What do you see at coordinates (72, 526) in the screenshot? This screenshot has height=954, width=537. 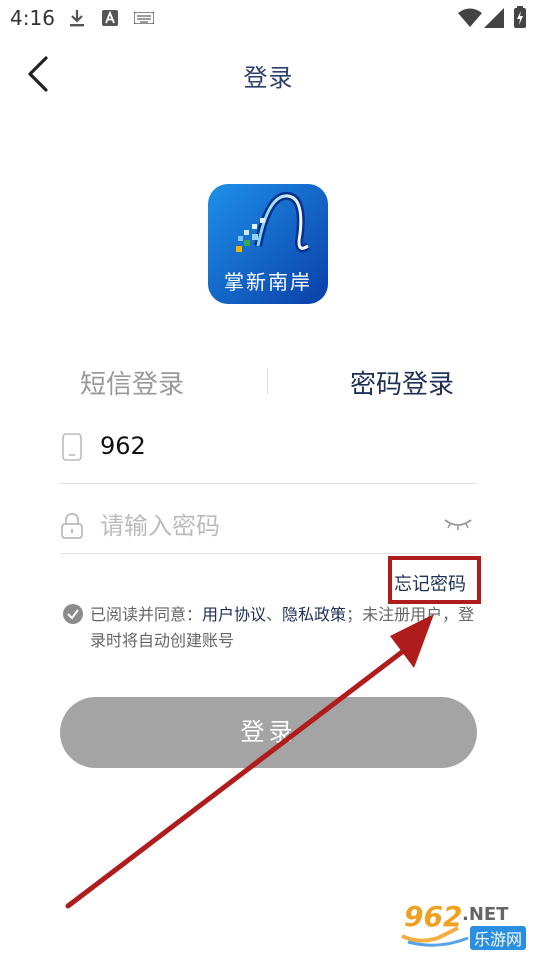 I see `lock-icon` at bounding box center [72, 526].